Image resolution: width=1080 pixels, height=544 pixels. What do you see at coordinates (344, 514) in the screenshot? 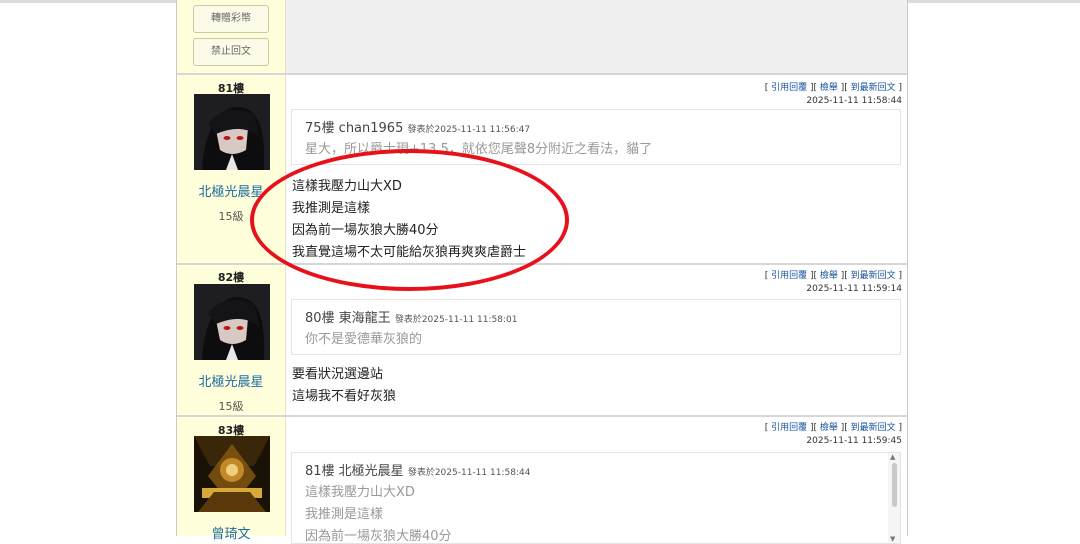
I see `quote-line: 我推測是這樣` at bounding box center [344, 514].